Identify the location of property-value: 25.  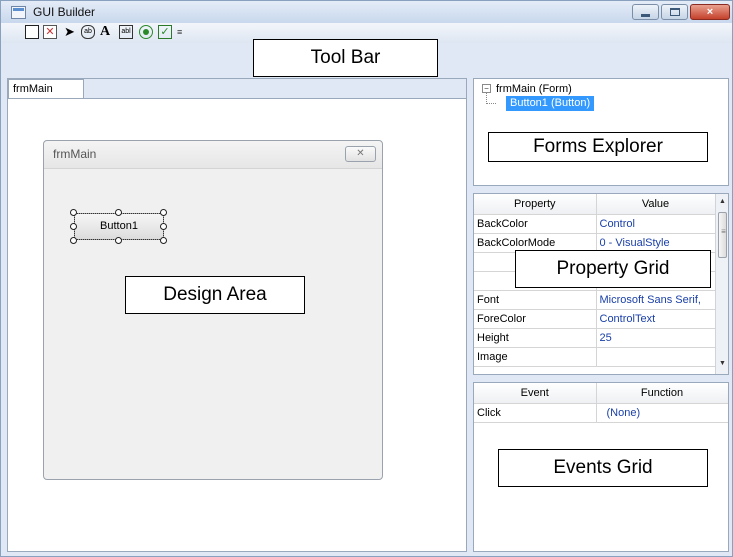
(656, 338).